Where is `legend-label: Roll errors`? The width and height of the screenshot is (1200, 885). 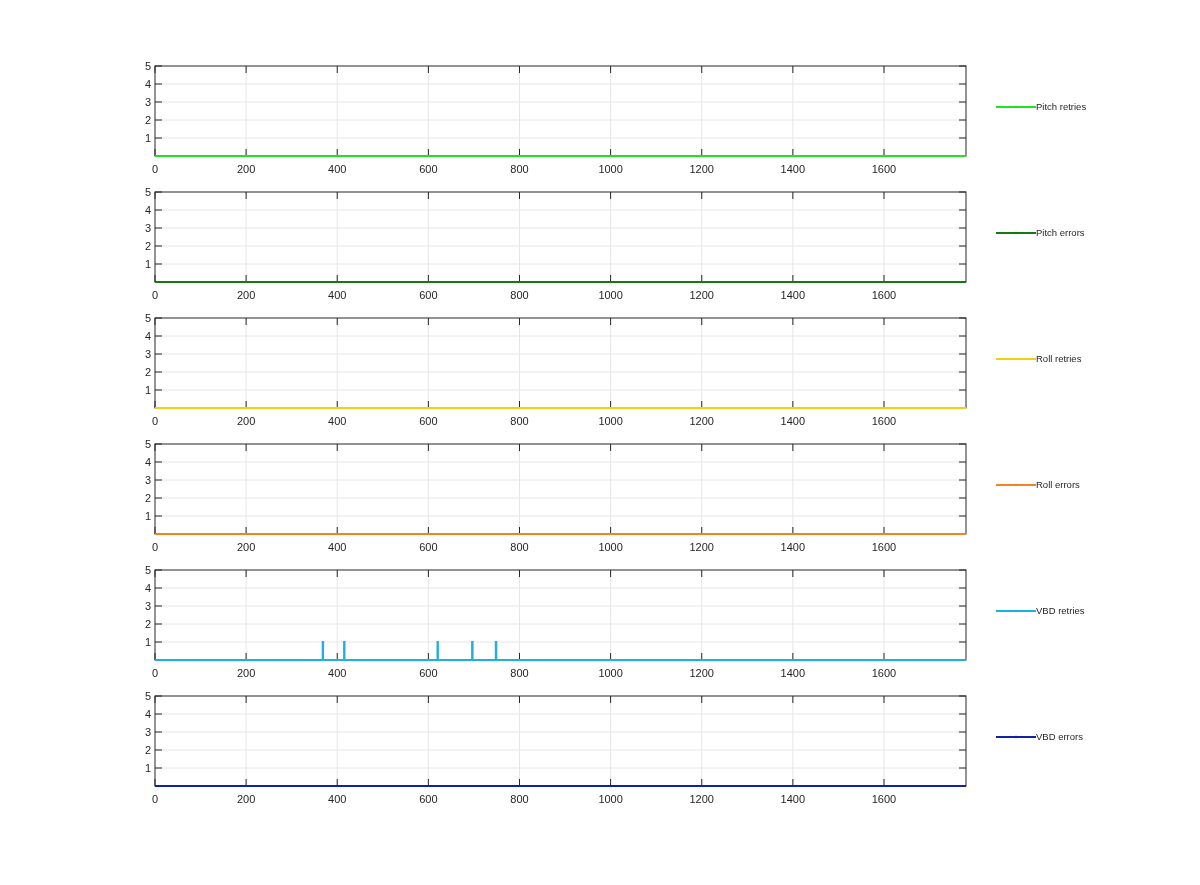
legend-label: Roll errors is located at coordinates (1058, 484).